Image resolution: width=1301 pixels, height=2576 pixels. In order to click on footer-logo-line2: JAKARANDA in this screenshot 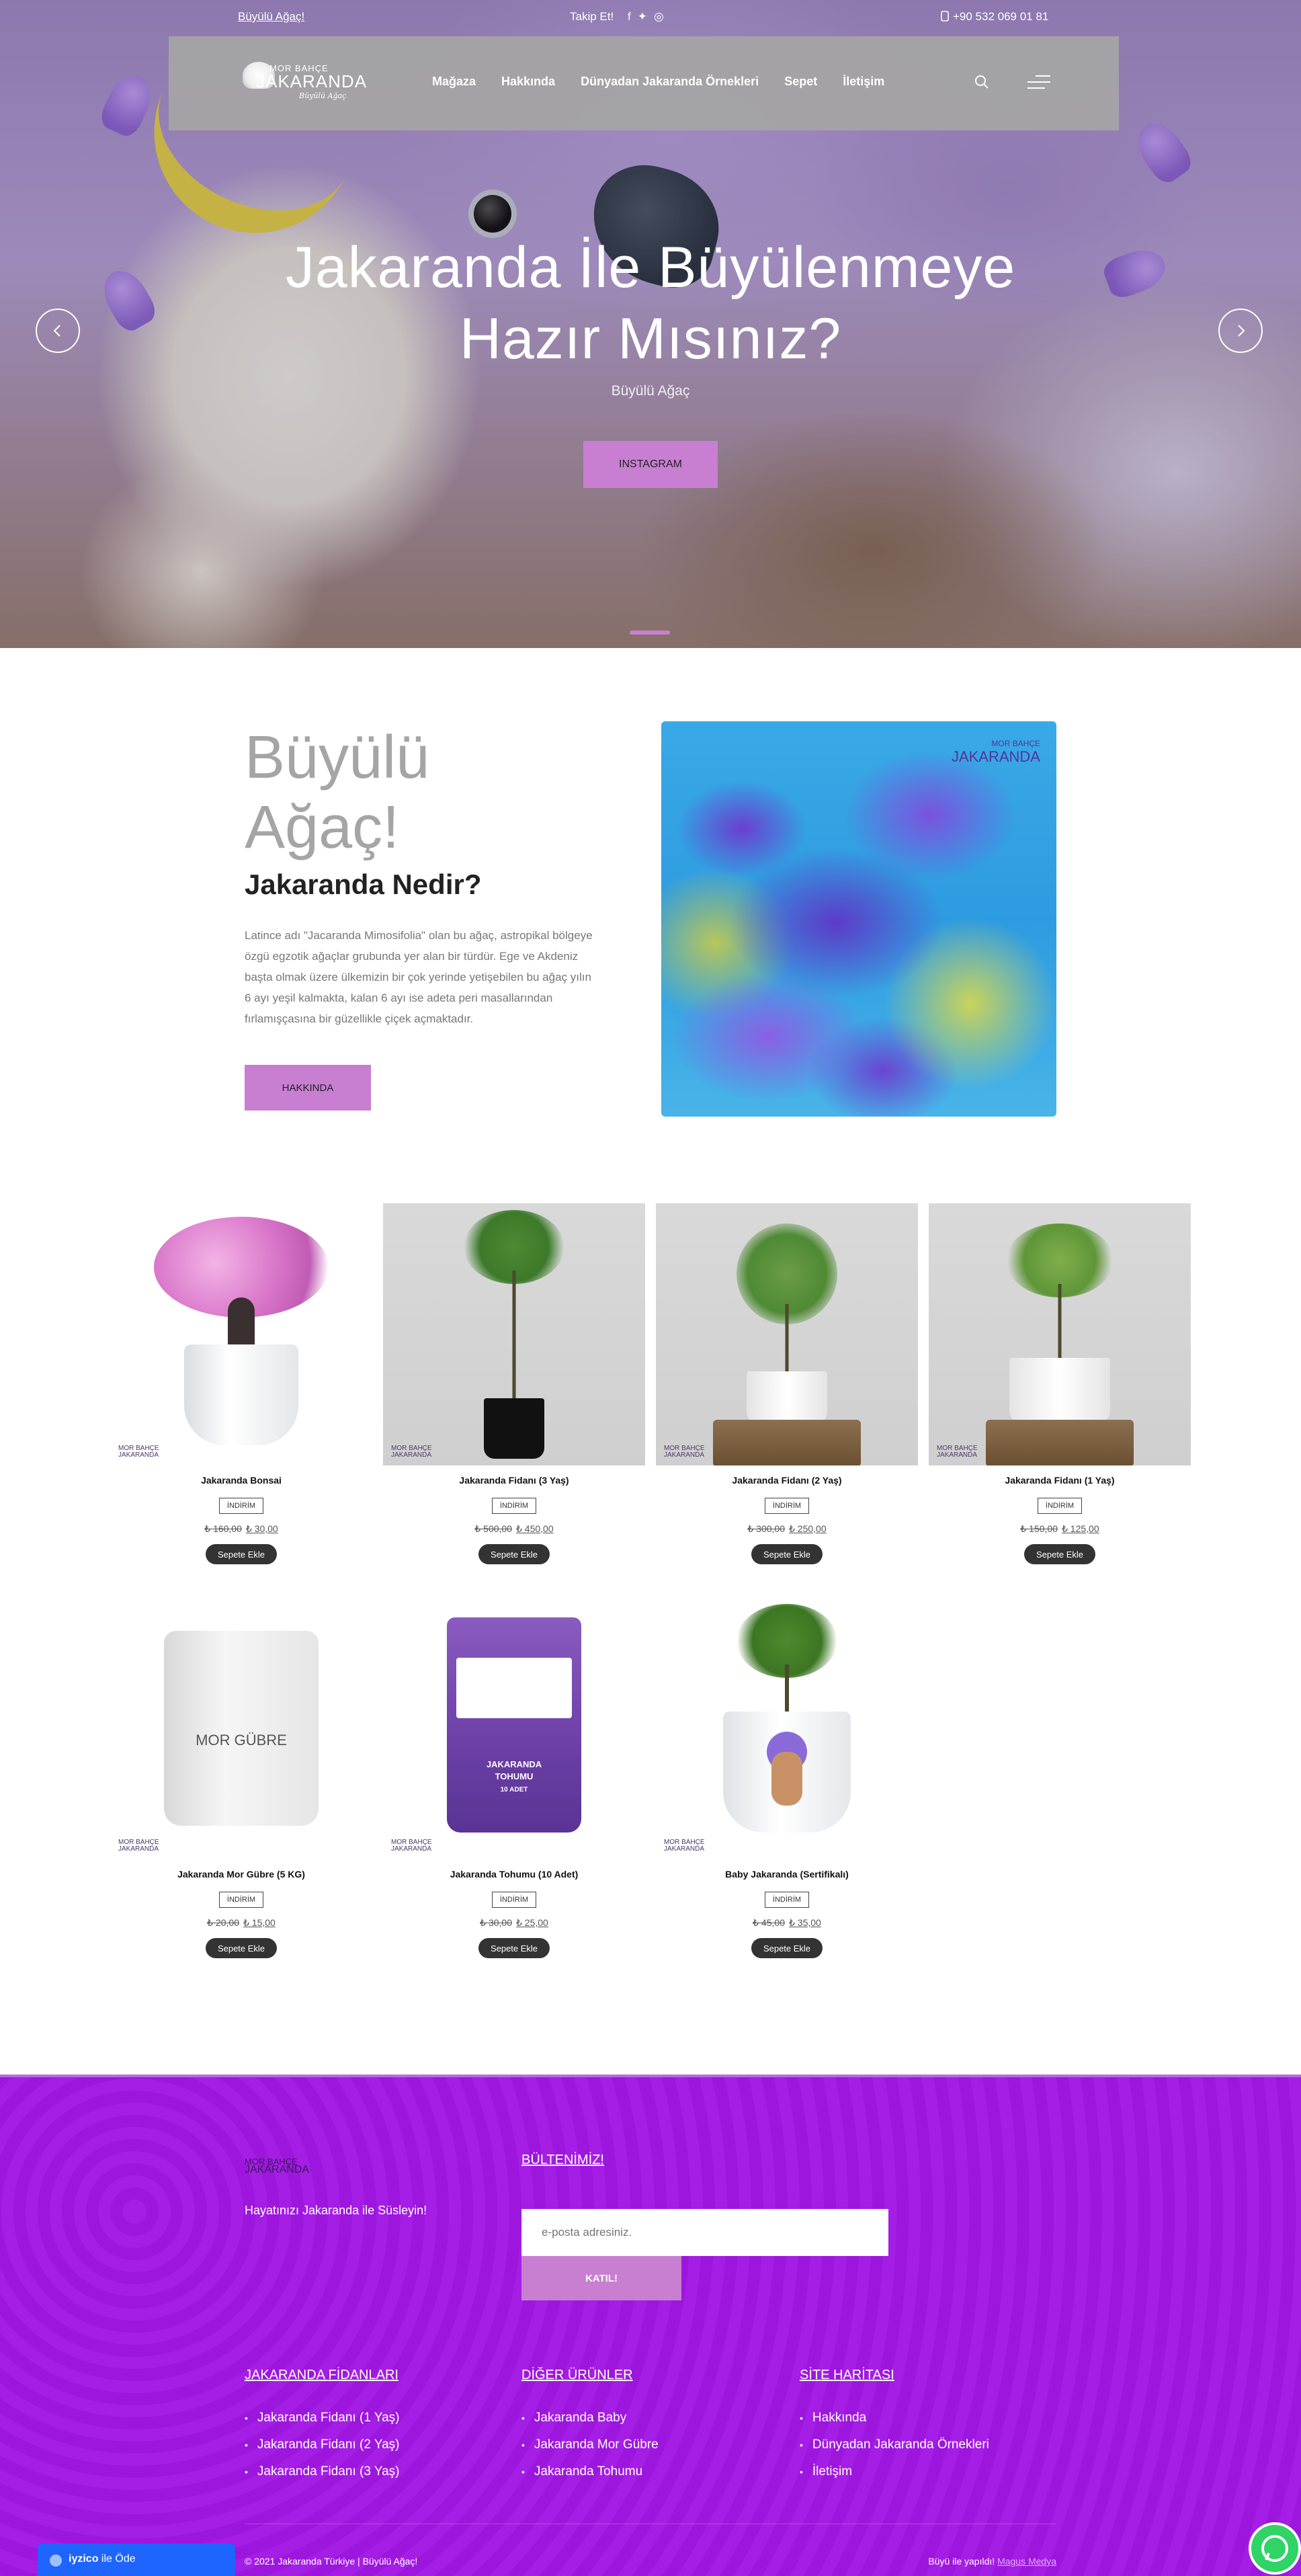, I will do `click(277, 2169)`.